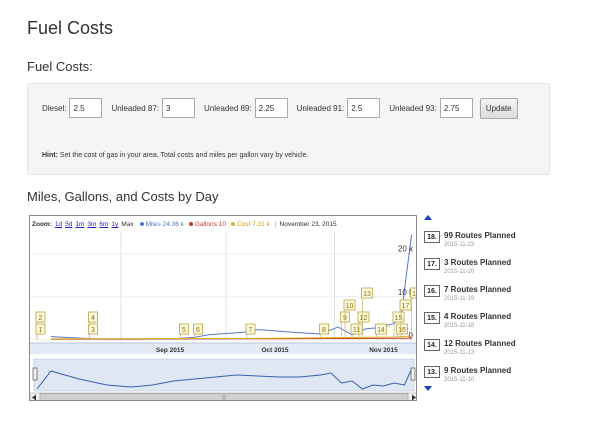  What do you see at coordinates (432, 318) in the screenshot?
I see `route-flag-icon: 15.` at bounding box center [432, 318].